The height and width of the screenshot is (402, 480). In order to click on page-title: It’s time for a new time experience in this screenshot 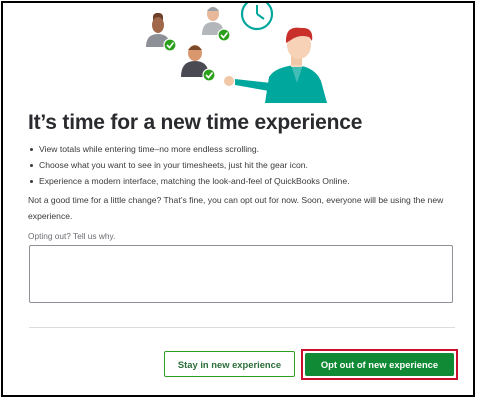, I will do `click(195, 122)`.